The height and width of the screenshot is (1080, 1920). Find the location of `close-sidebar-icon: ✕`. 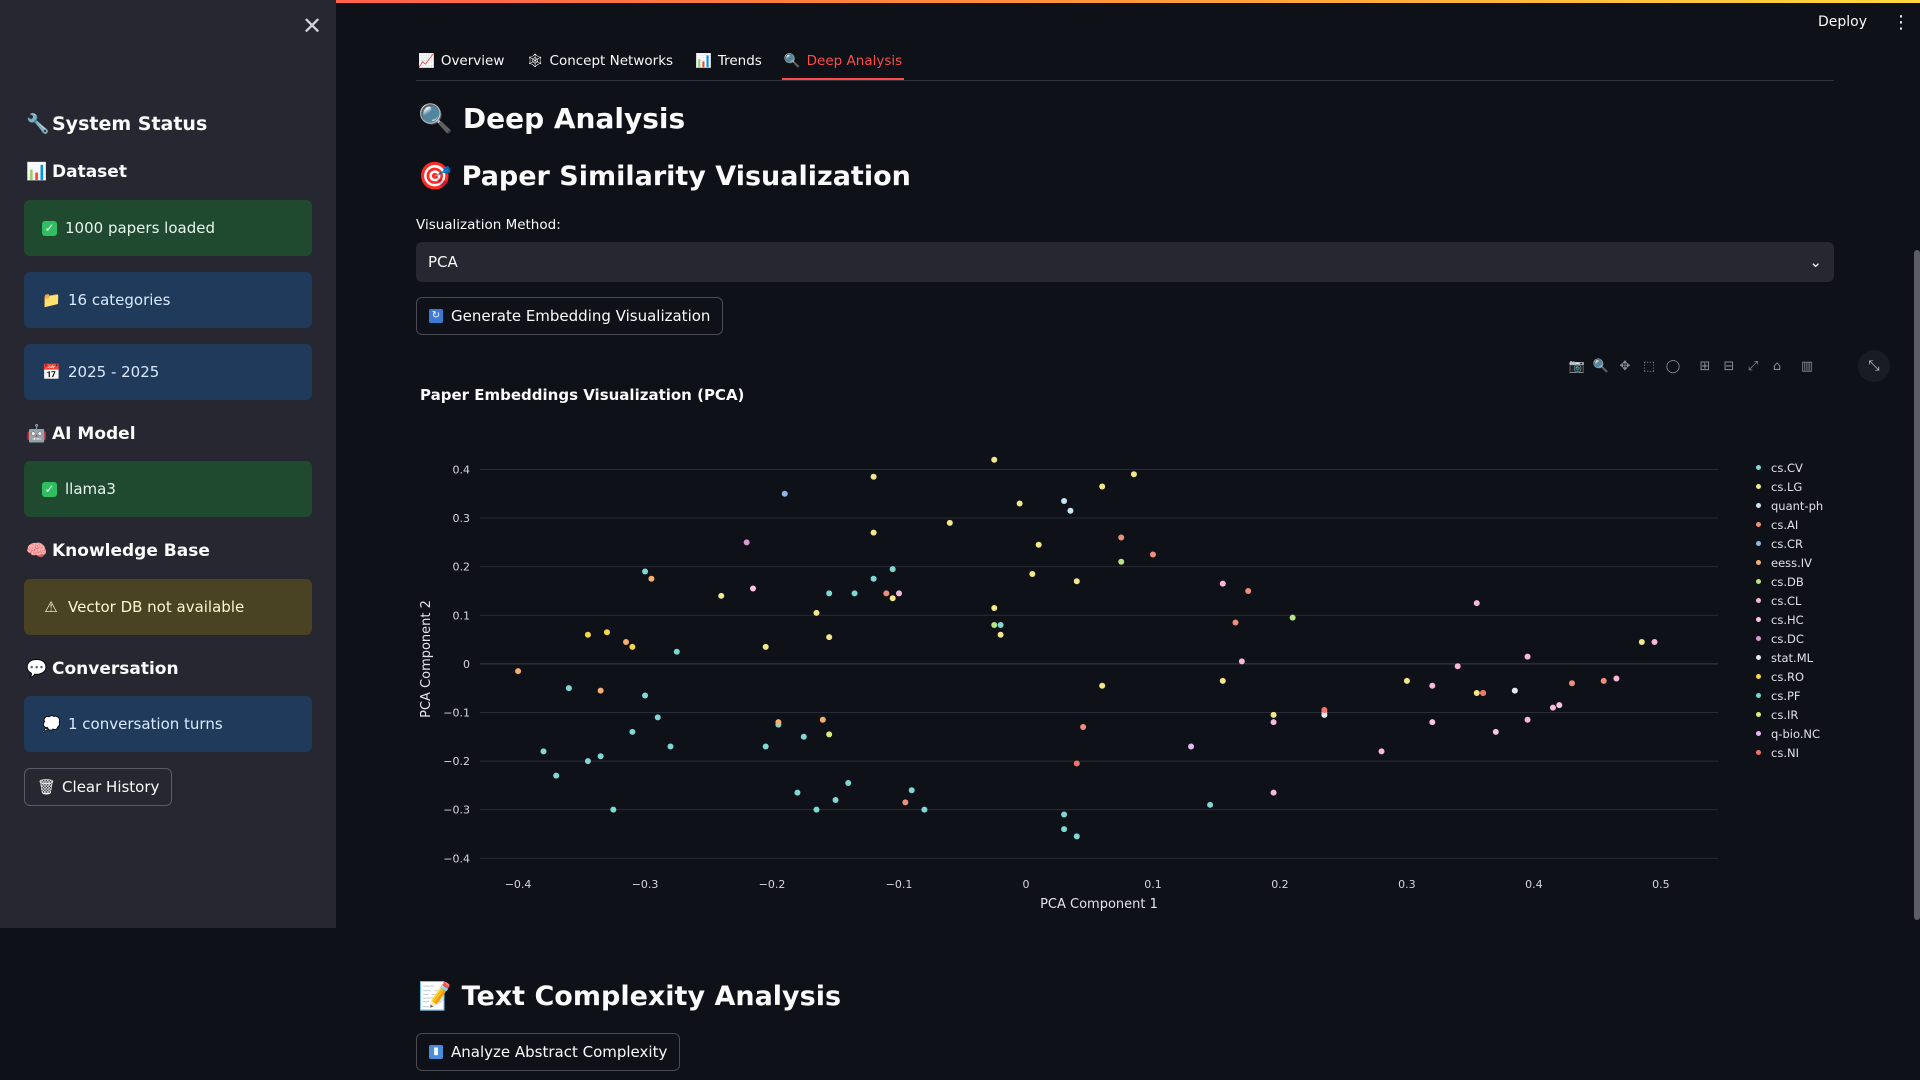

close-sidebar-icon: ✕ is located at coordinates (312, 26).